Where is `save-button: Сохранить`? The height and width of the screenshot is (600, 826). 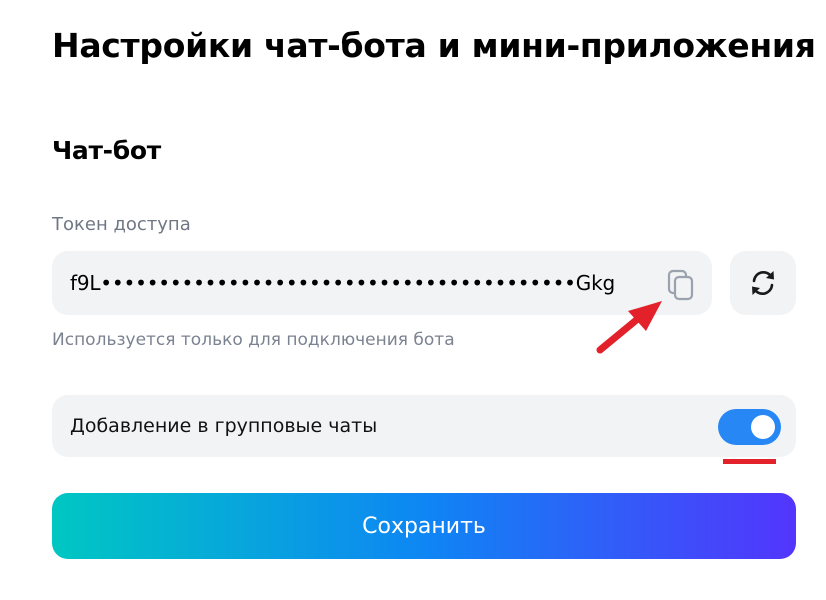
save-button: Сохранить is located at coordinates (424, 526).